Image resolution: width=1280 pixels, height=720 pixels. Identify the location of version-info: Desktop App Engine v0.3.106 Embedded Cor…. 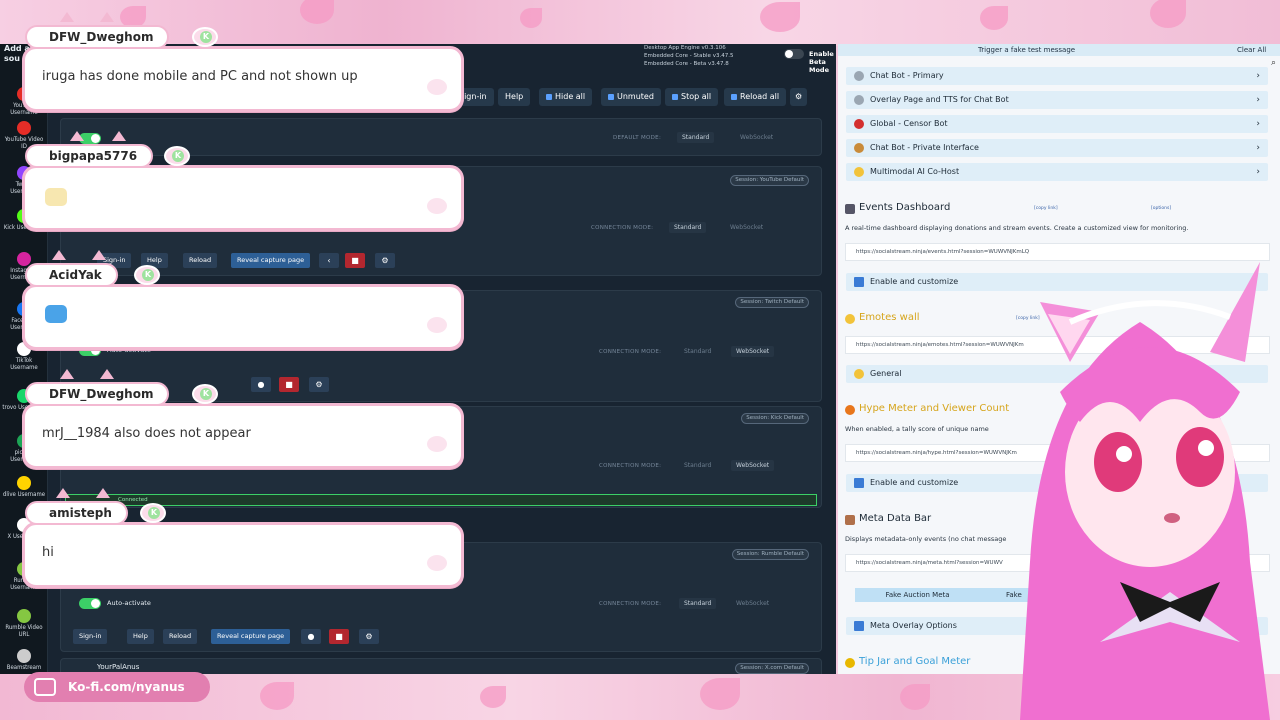
(688, 56).